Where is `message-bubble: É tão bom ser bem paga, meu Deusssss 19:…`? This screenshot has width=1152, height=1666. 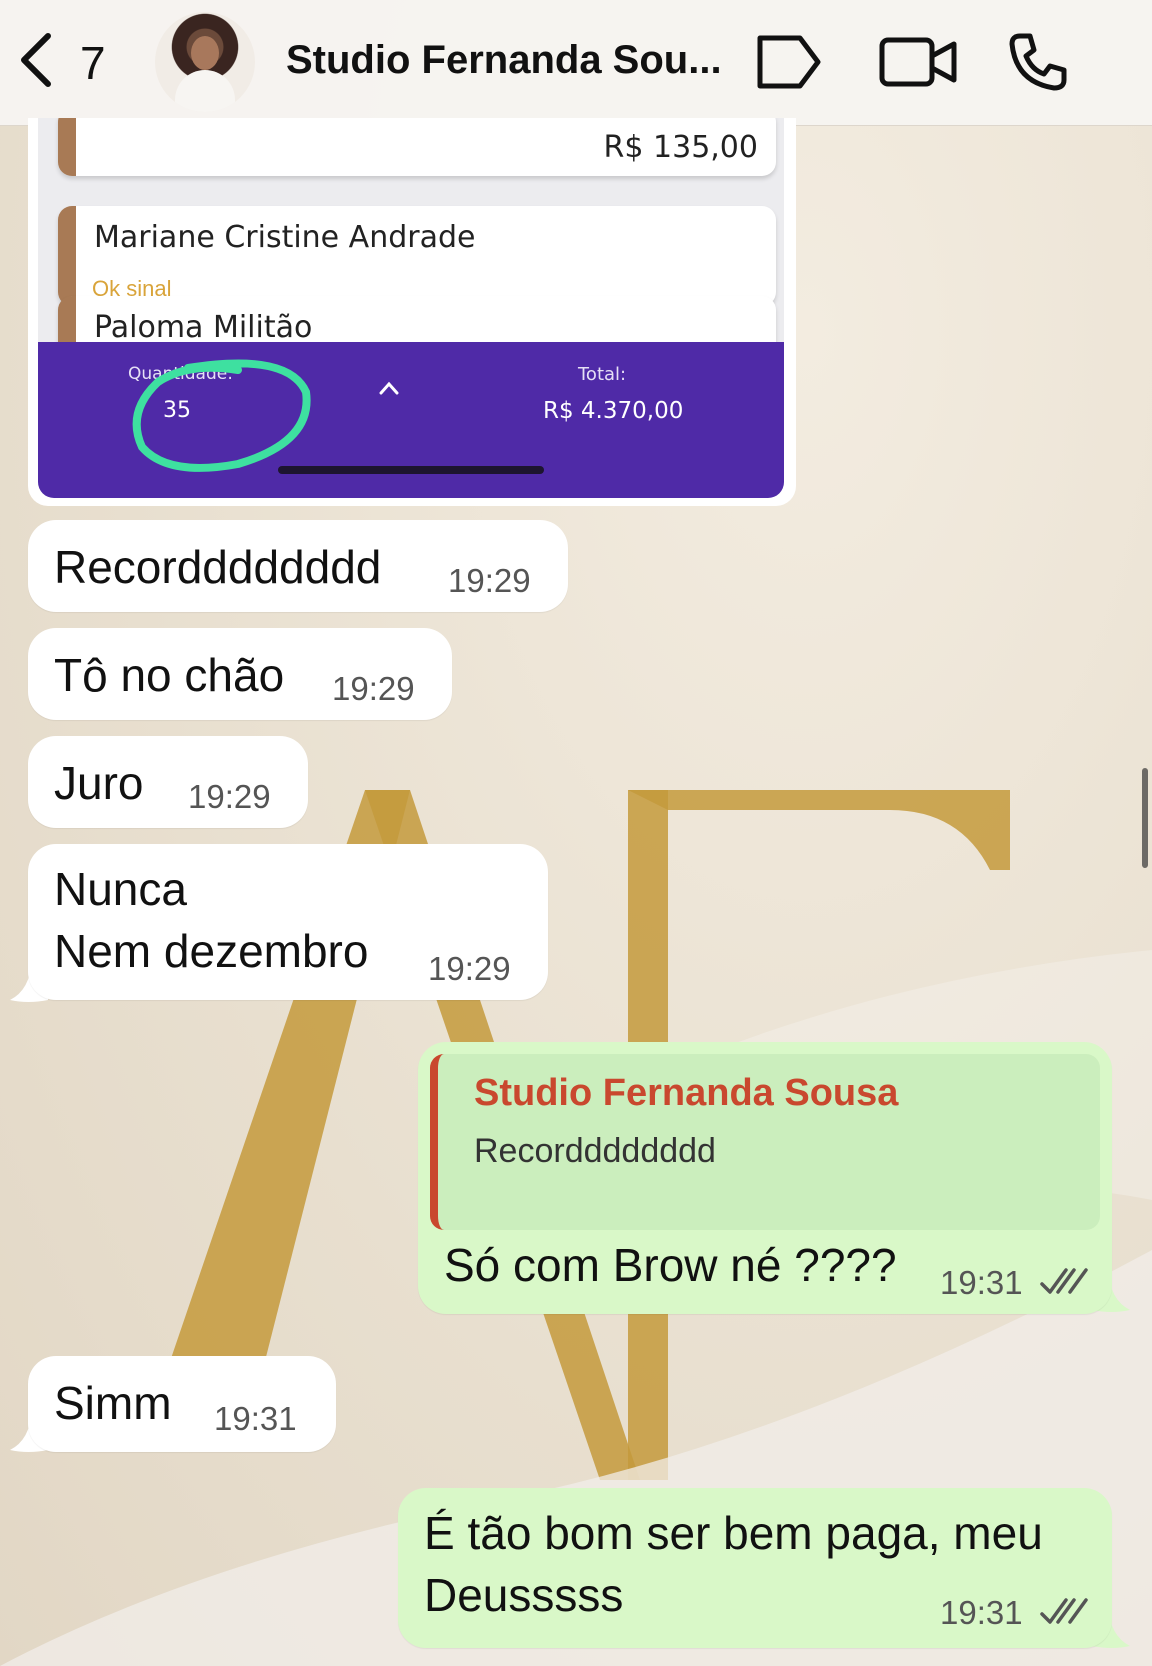
message-bubble: É tão bom ser bem paga, meu Deusssss 19:… is located at coordinates (755, 1568).